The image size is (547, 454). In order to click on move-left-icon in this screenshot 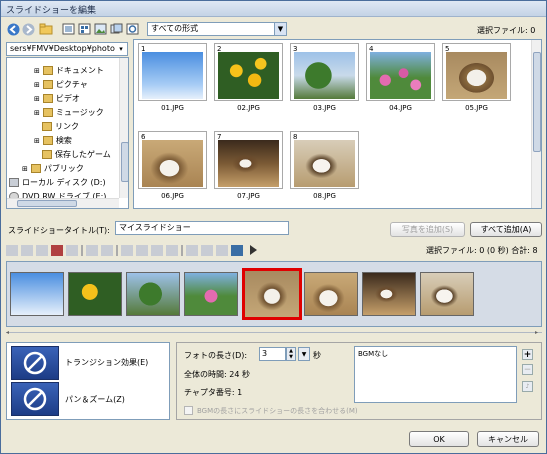, I will do `click(92, 250)`.